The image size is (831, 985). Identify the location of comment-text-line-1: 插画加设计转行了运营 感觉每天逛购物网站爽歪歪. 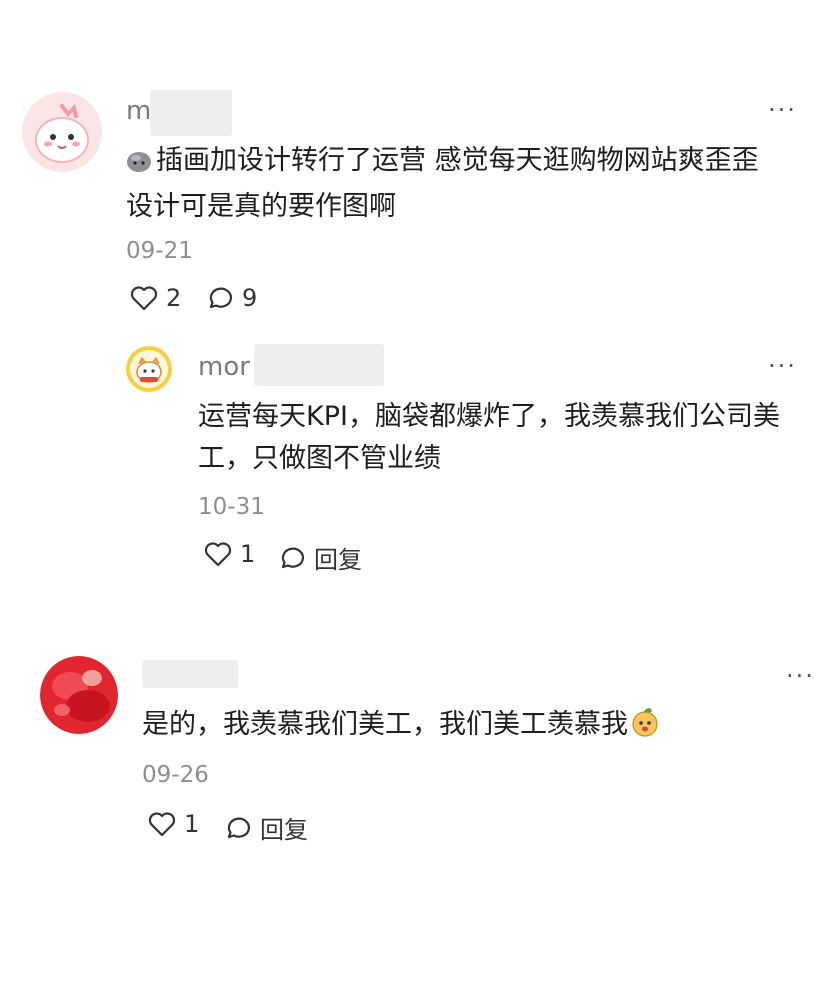
(457, 160).